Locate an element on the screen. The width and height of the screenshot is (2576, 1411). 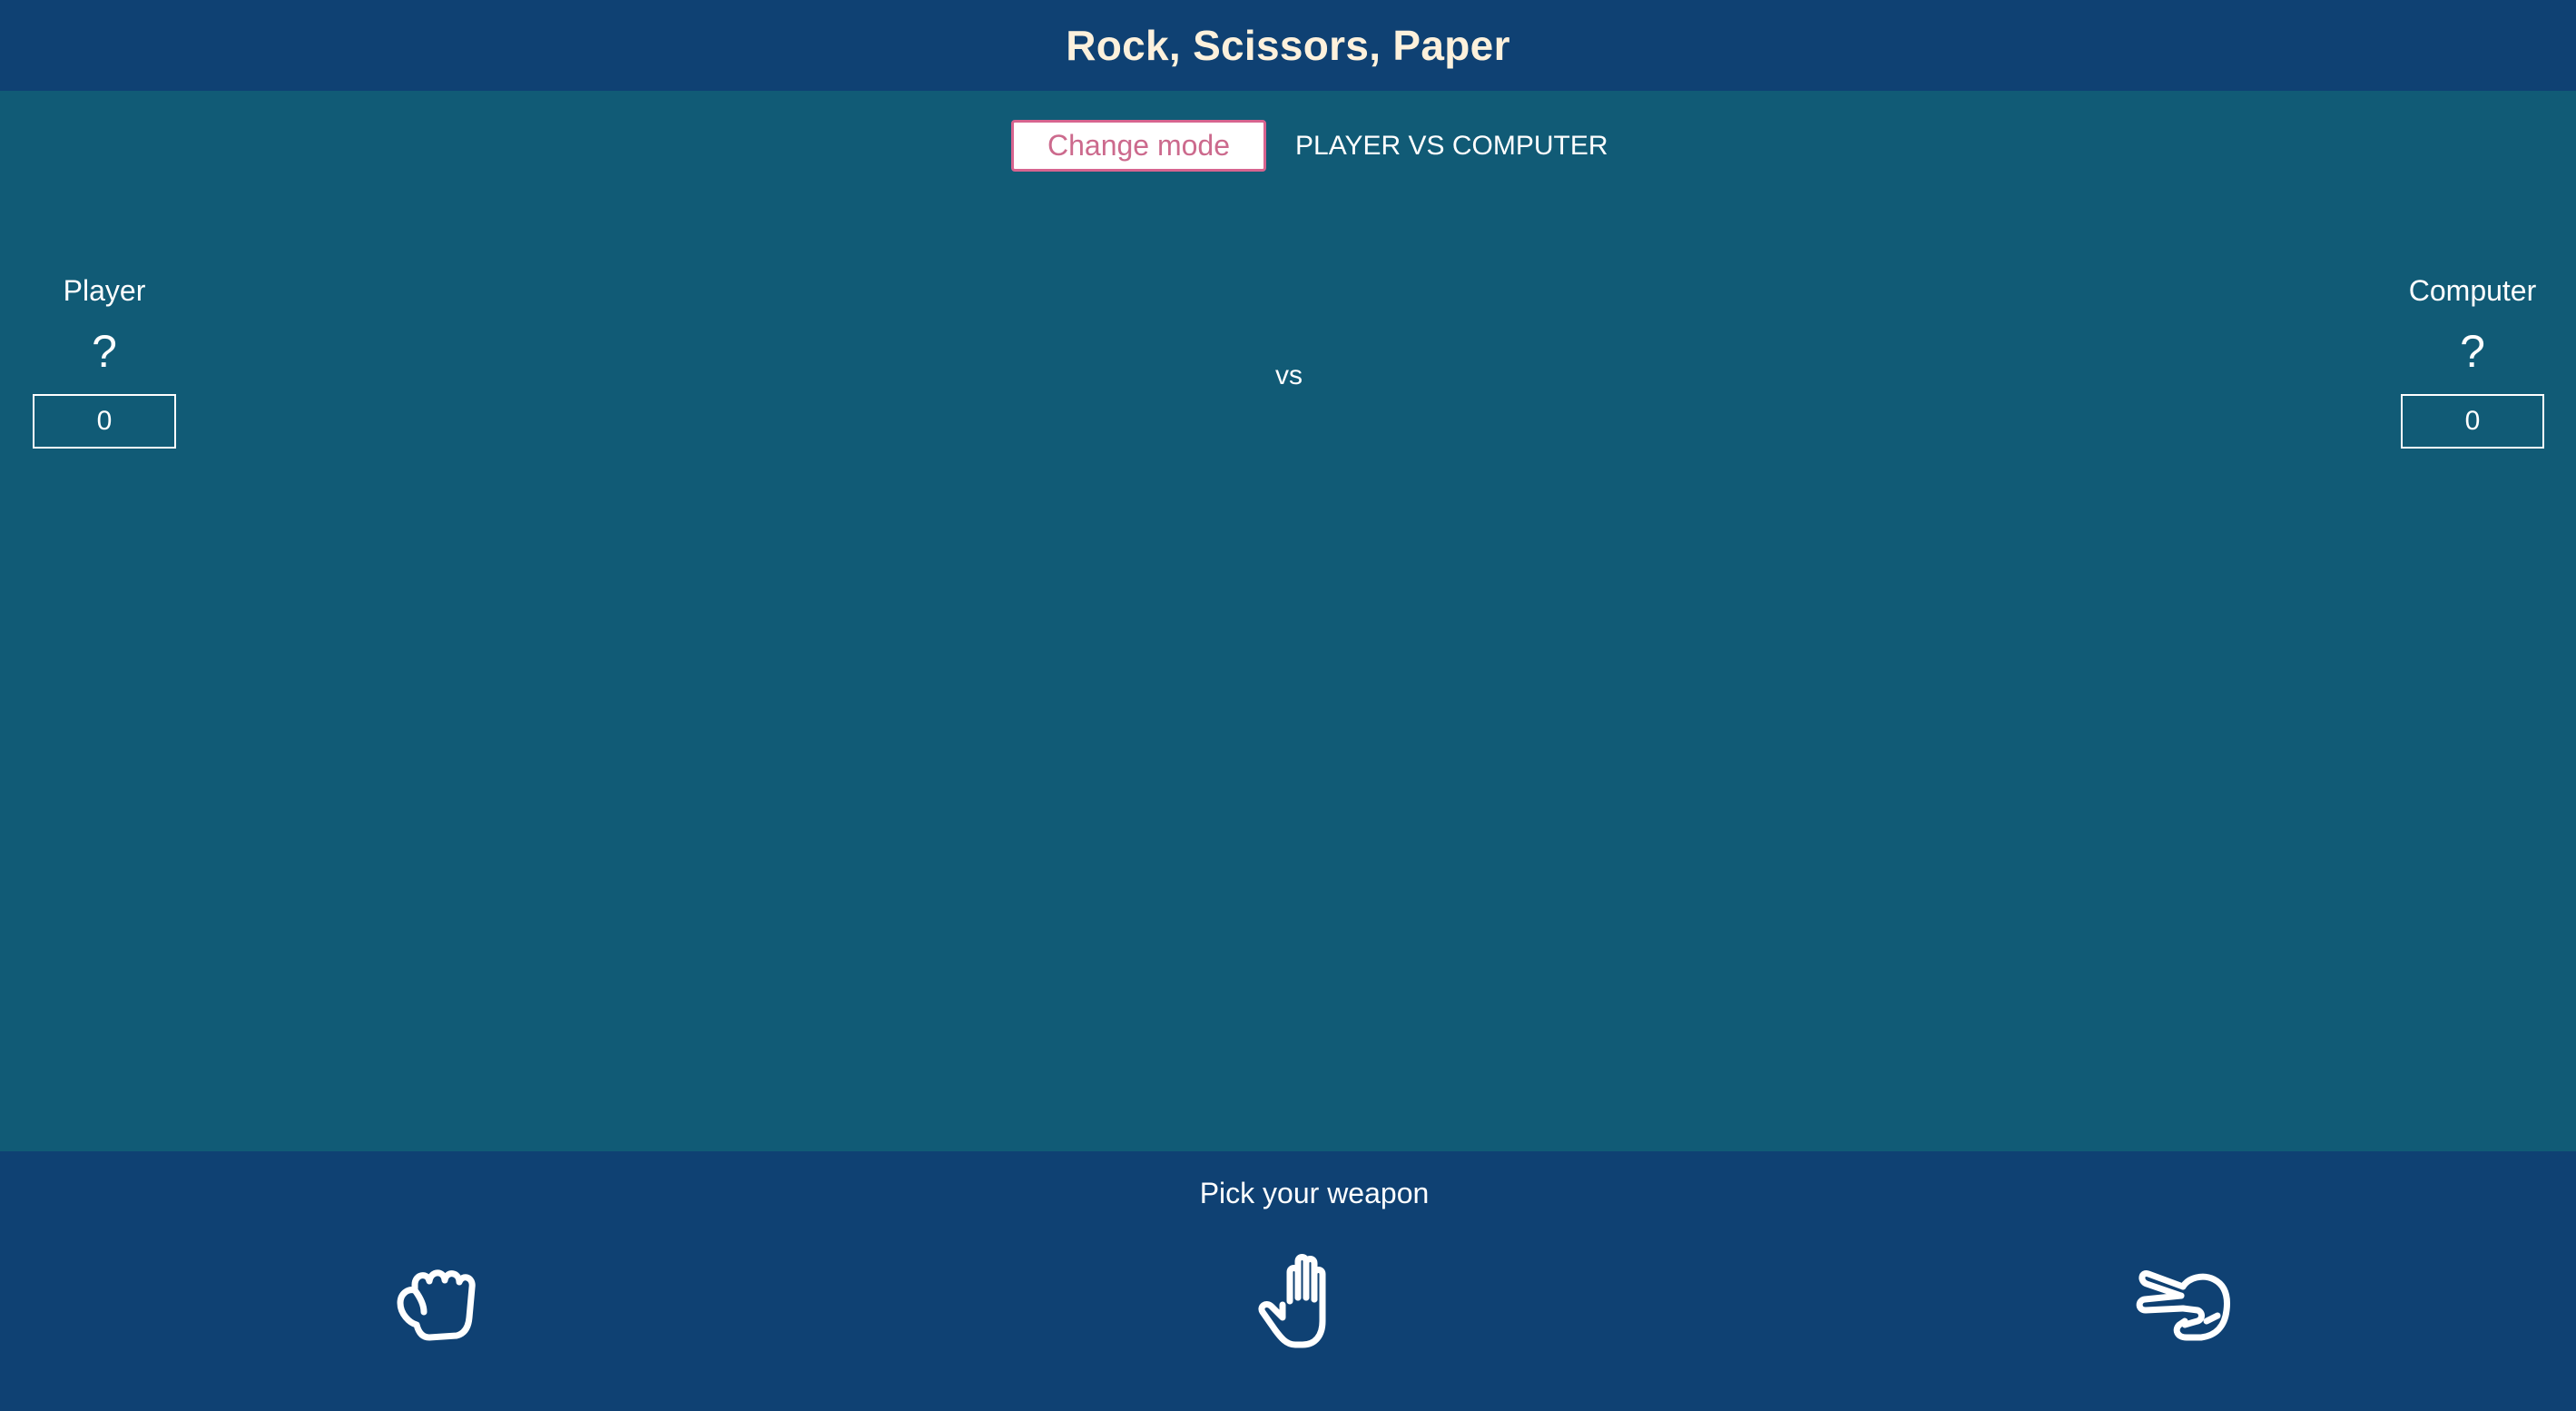
rock-hand-icon is located at coordinates (436, 1305).